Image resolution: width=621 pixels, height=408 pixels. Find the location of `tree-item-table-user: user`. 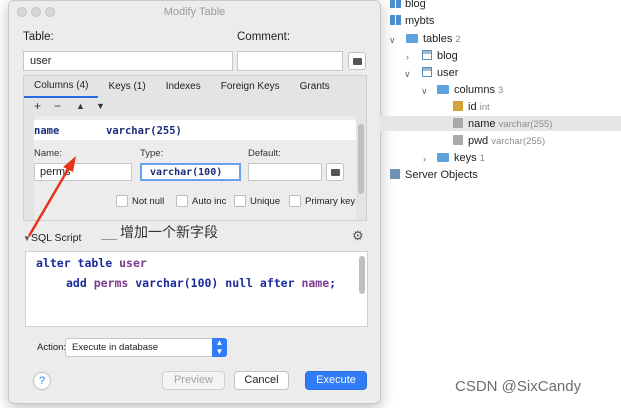

tree-item-table-user: user is located at coordinates (440, 73).